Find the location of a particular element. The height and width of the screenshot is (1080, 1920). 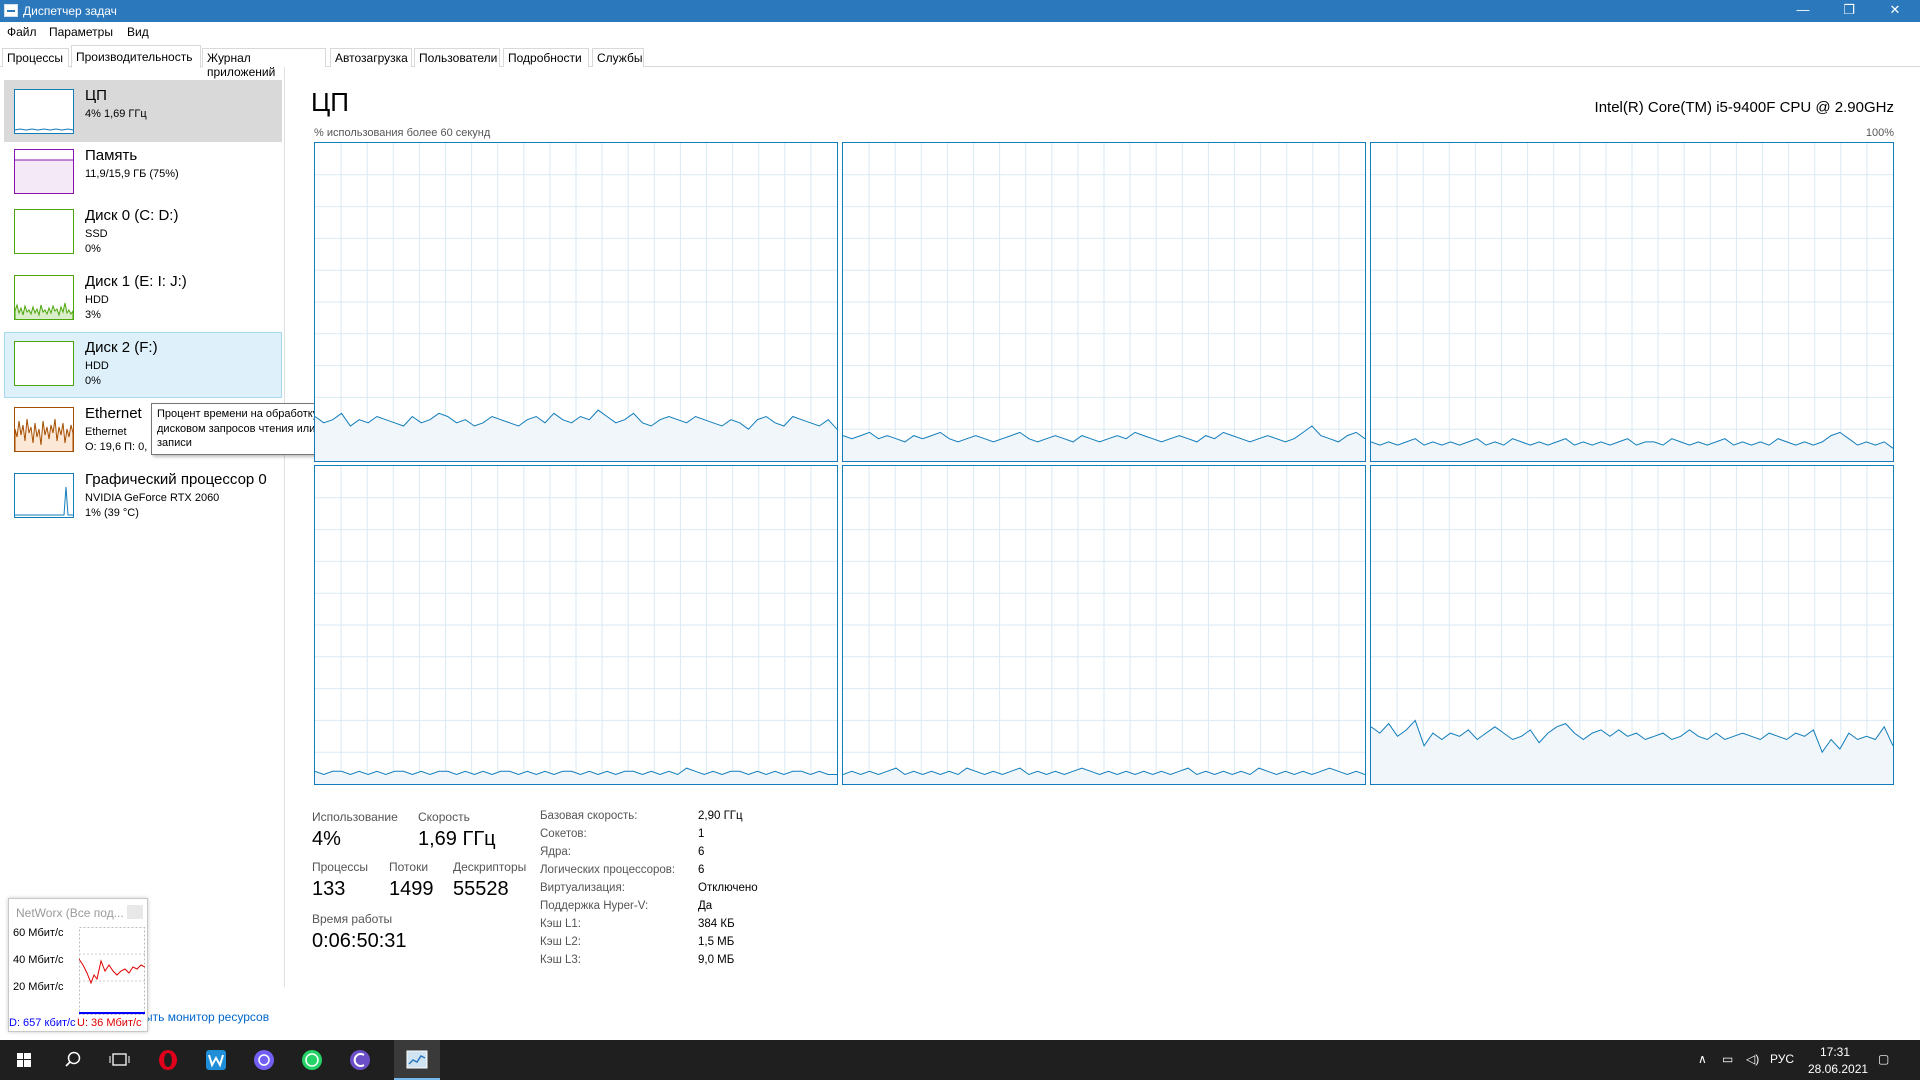

networx-close-button is located at coordinates (135, 912).